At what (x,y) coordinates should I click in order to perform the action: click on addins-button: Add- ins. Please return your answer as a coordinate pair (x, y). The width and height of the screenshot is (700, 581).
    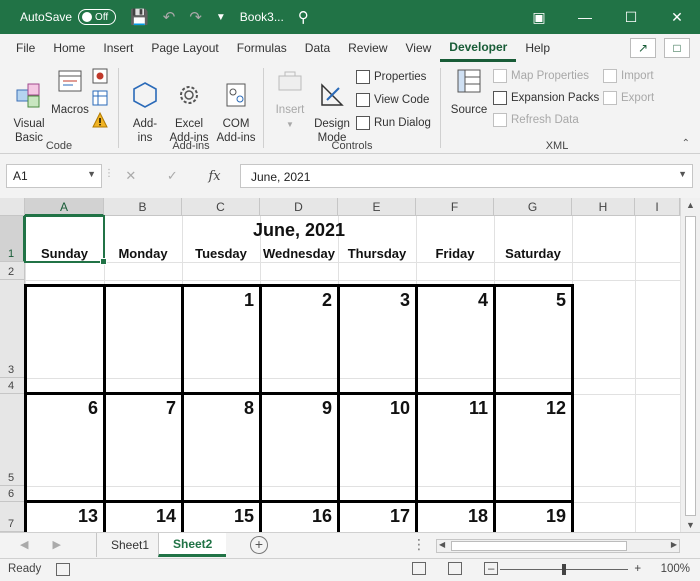
    Looking at the image, I should click on (145, 105).